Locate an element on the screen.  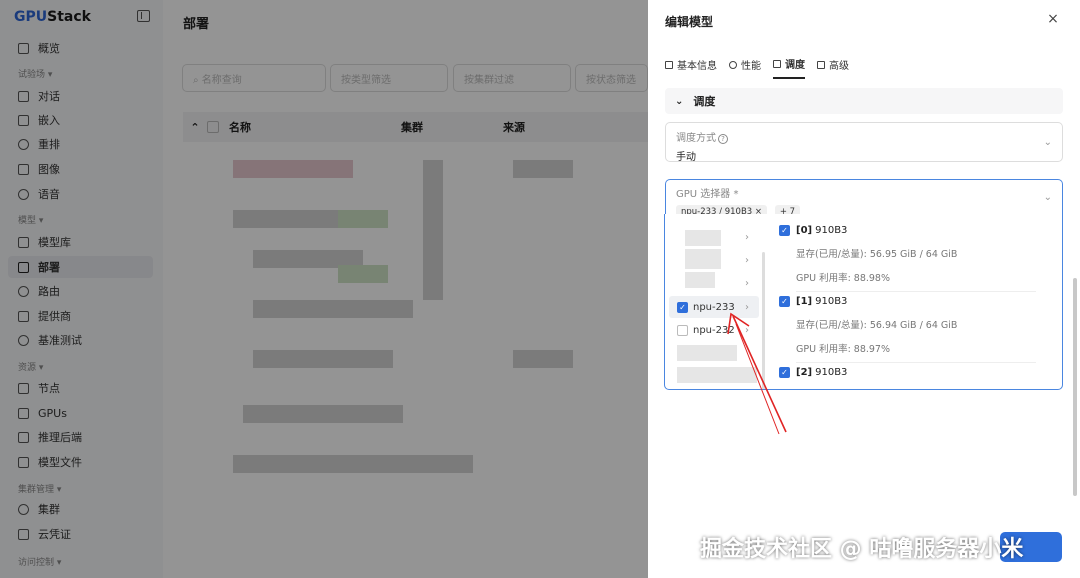
annotation-arrow is located at coordinates (757, 373).